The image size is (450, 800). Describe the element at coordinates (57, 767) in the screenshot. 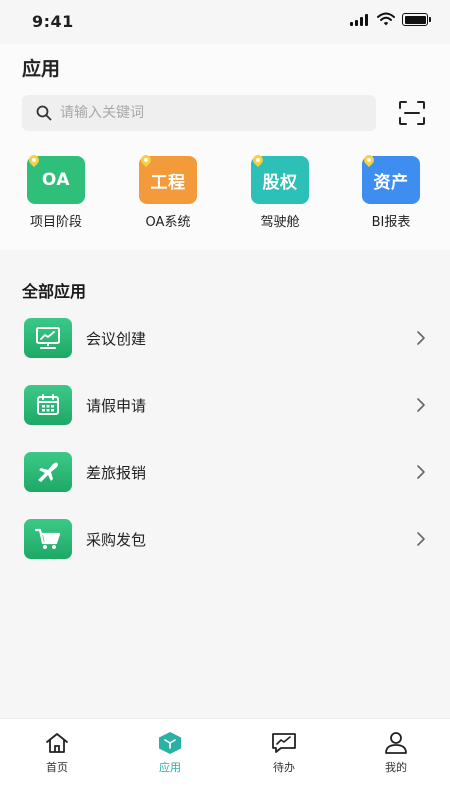

I see `tab-label: 首页` at that location.